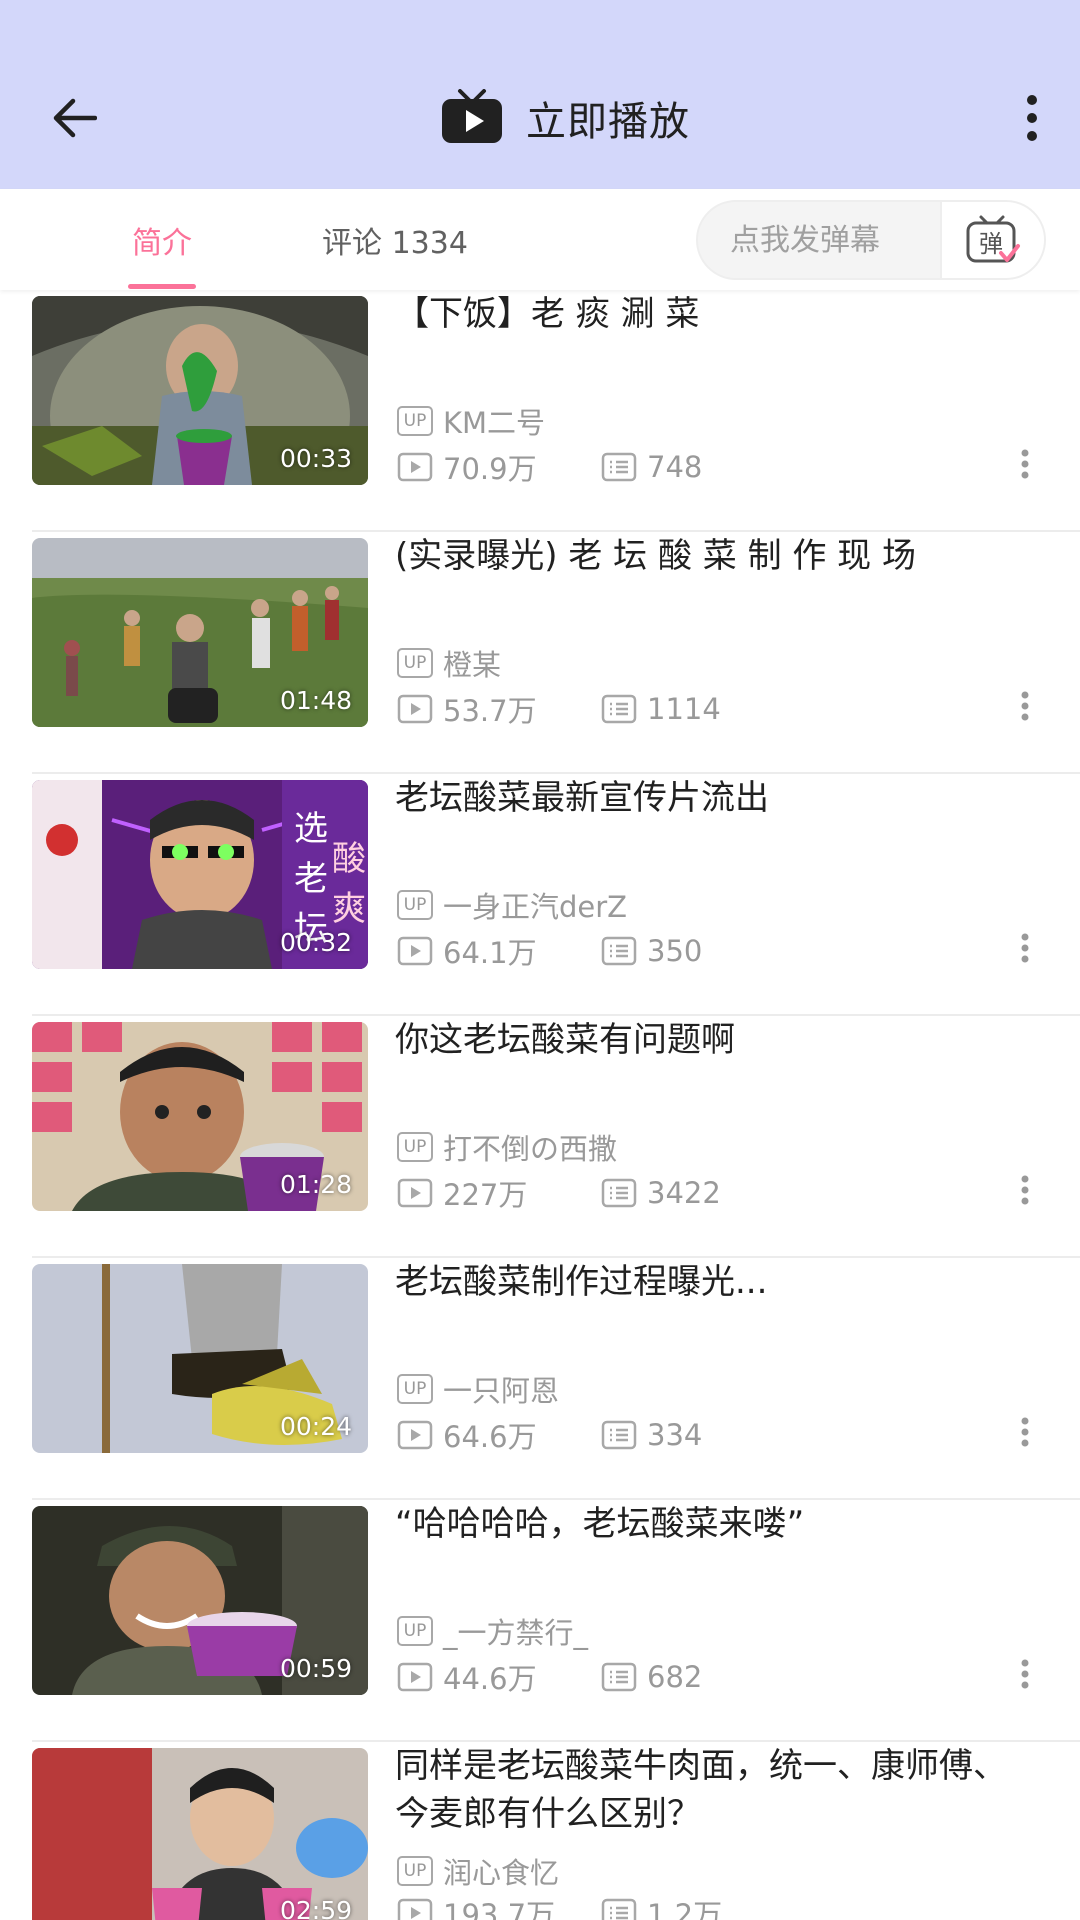 The width and height of the screenshot is (1080, 1920). What do you see at coordinates (530, 1149) in the screenshot?
I see `uploader-name: 打不倒の西撒` at bounding box center [530, 1149].